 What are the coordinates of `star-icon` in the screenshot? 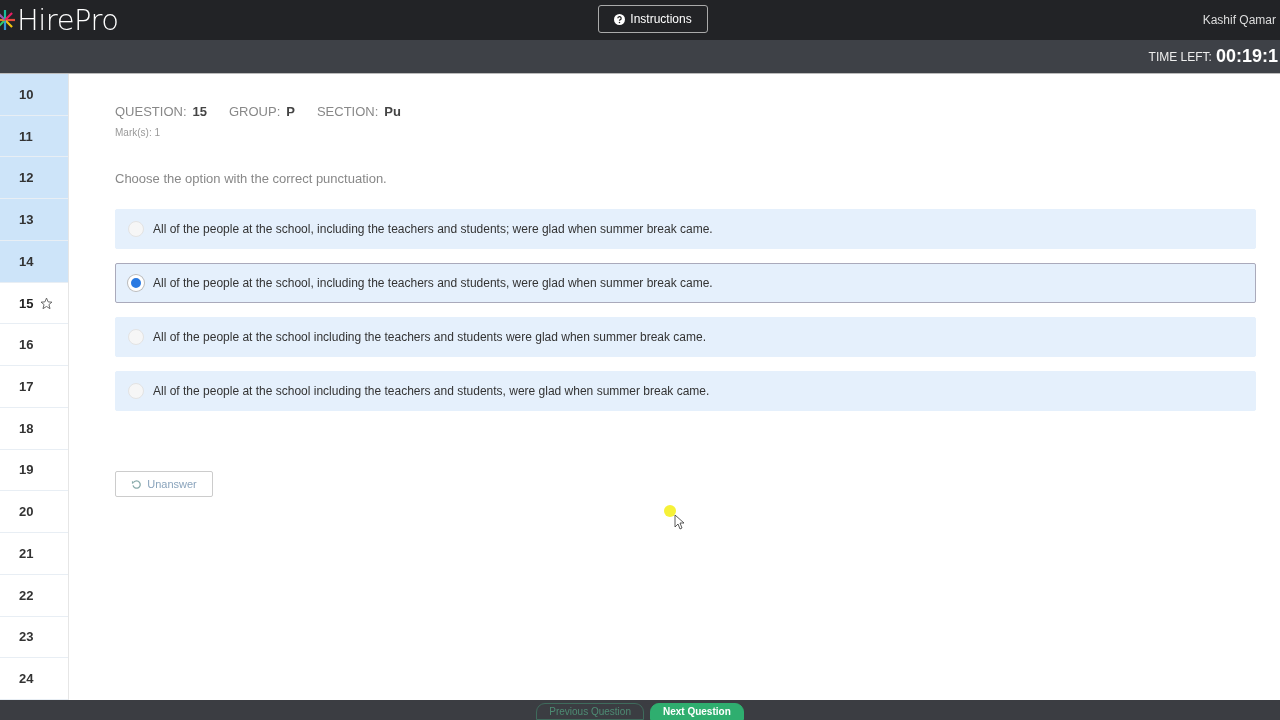 It's located at (47, 303).